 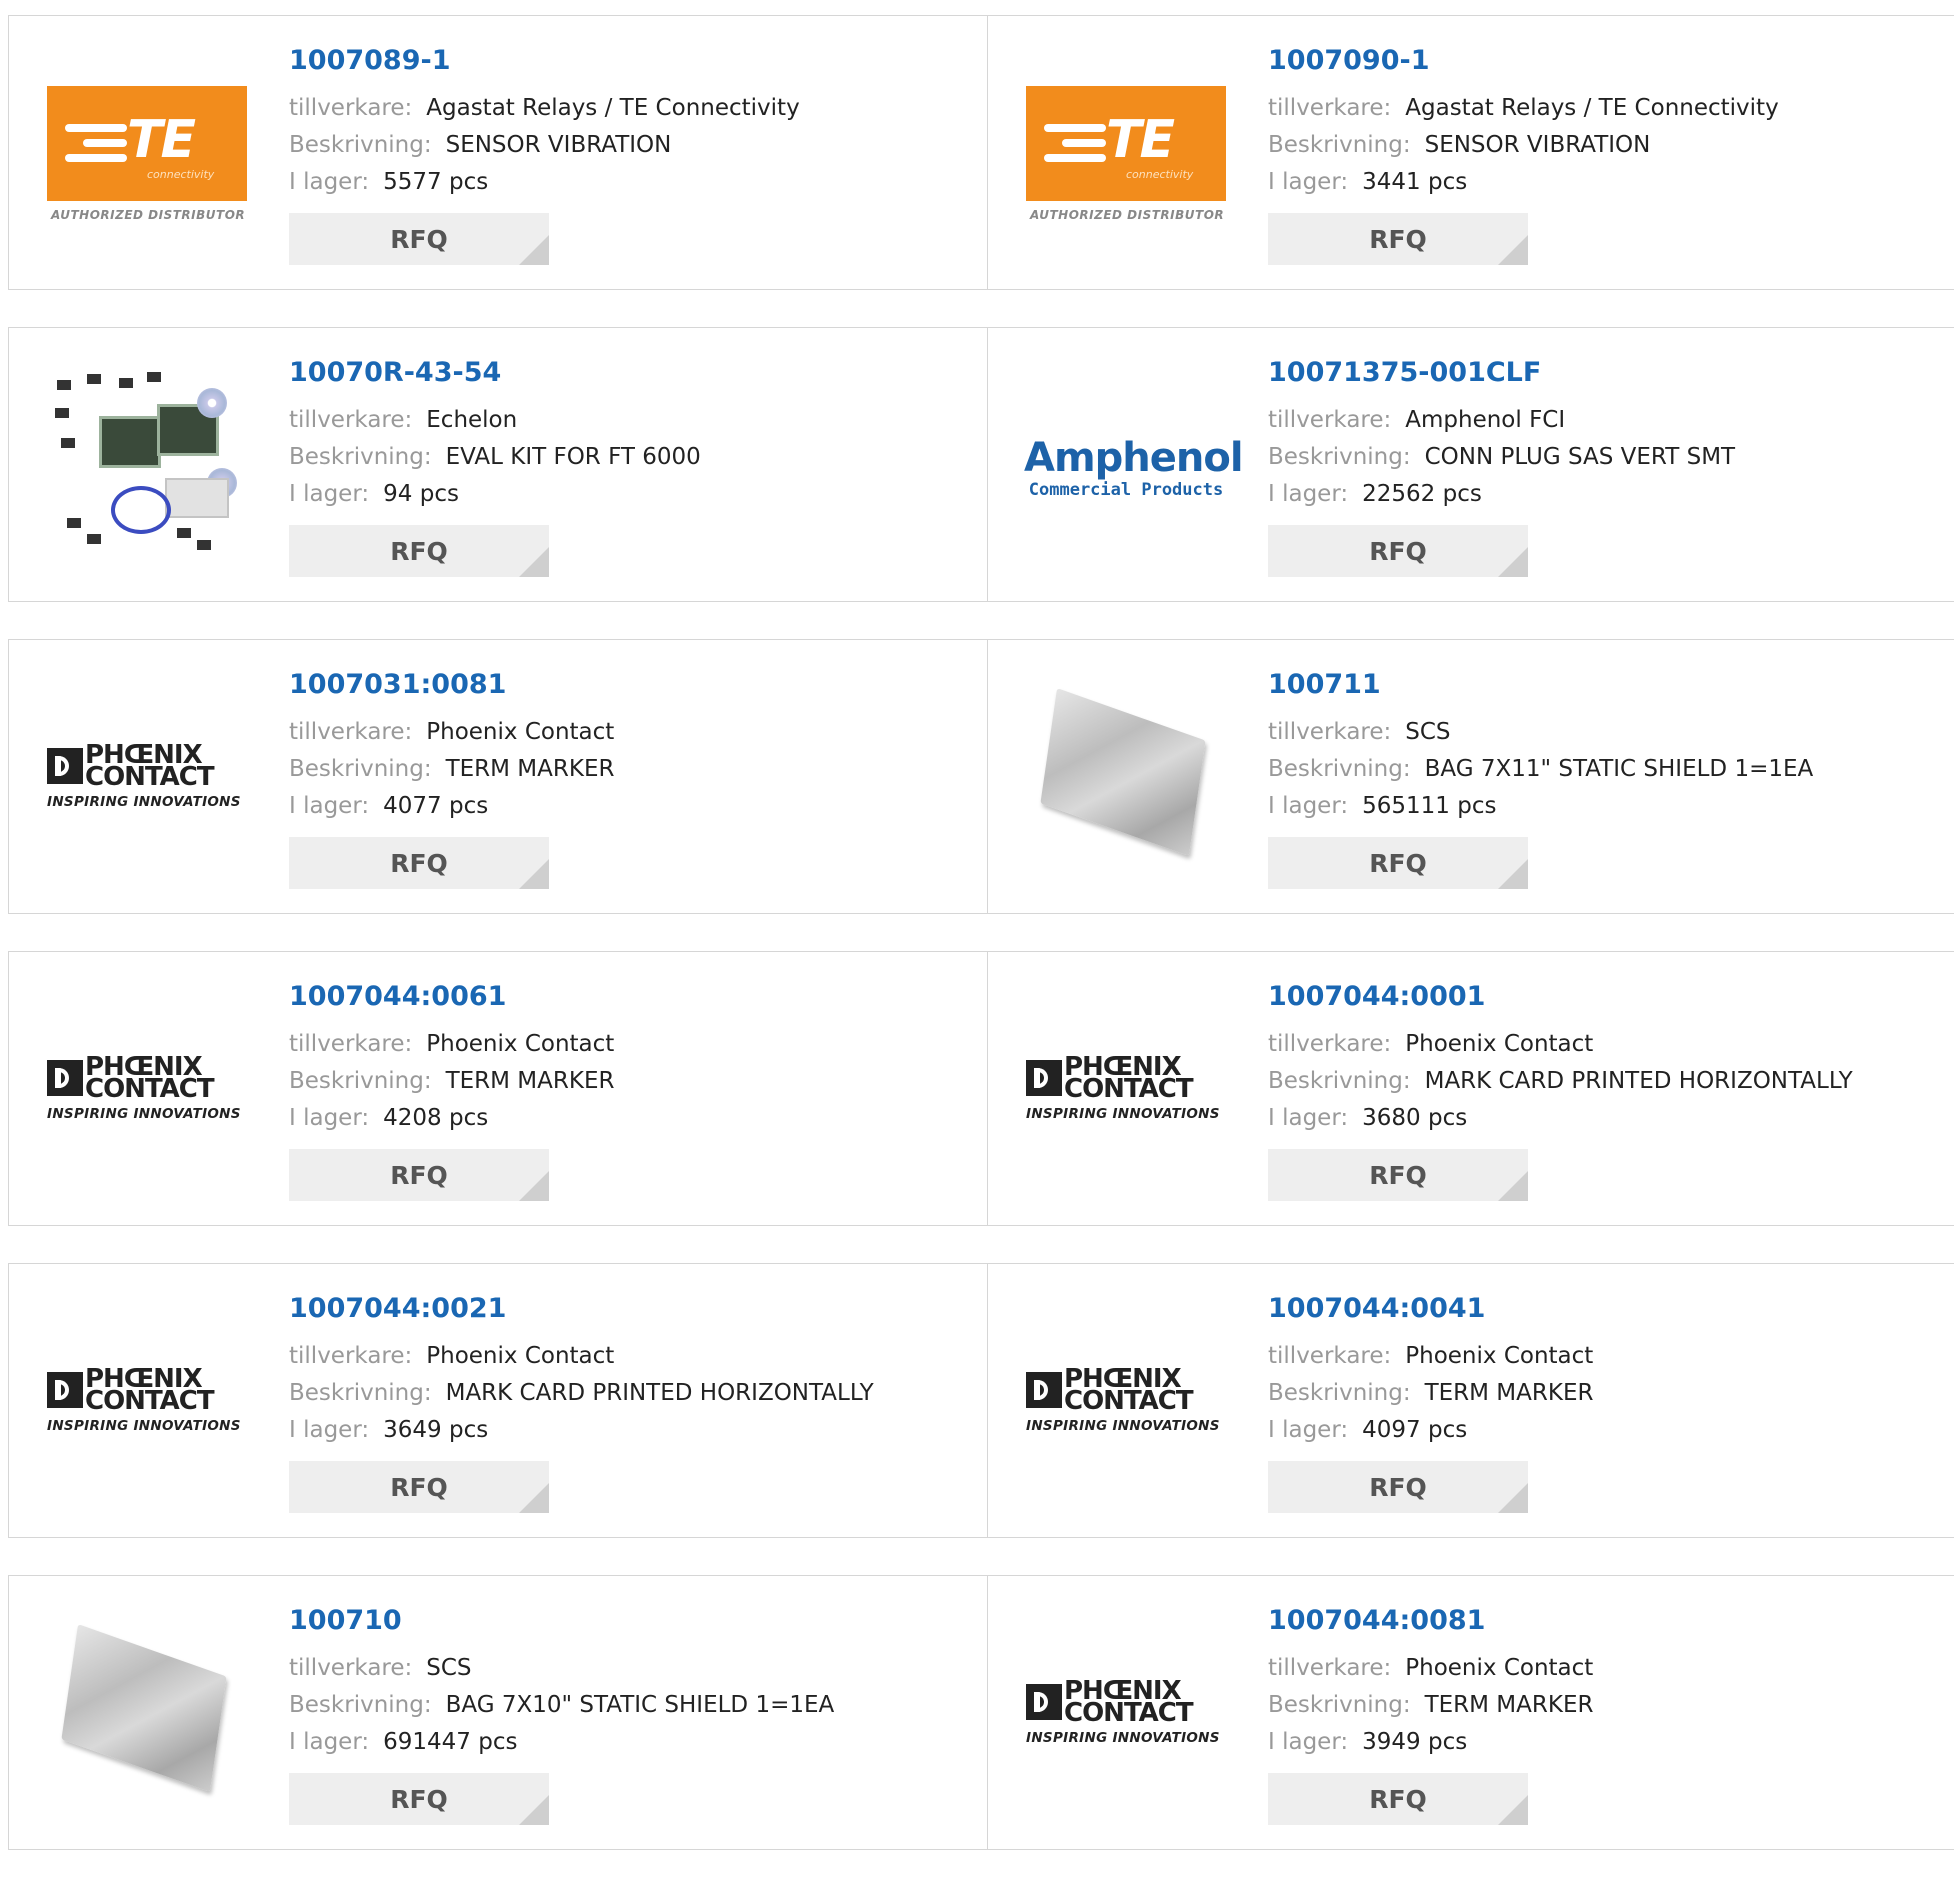 What do you see at coordinates (451, 1118) in the screenshot?
I see `stock-row: I lager: 4208 pcs` at bounding box center [451, 1118].